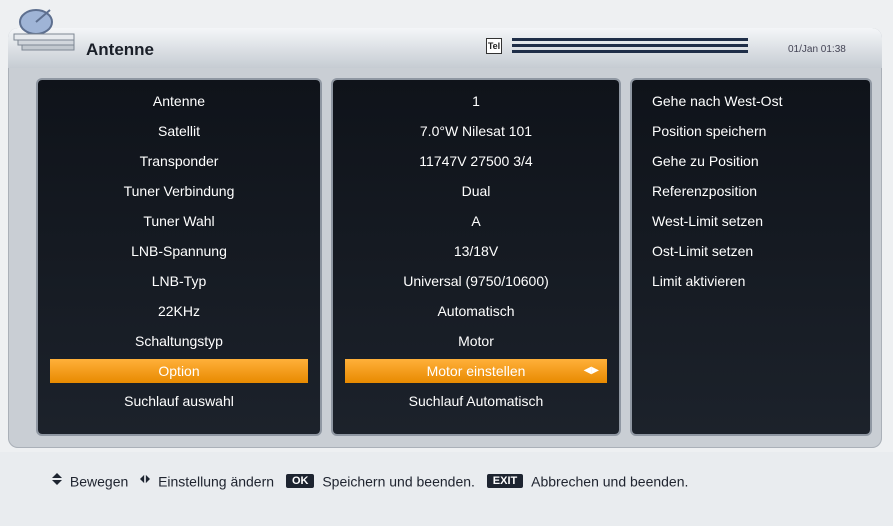 This screenshot has height=526, width=893. What do you see at coordinates (630, 45) in the screenshot?
I see `signal-quality-bar` at bounding box center [630, 45].